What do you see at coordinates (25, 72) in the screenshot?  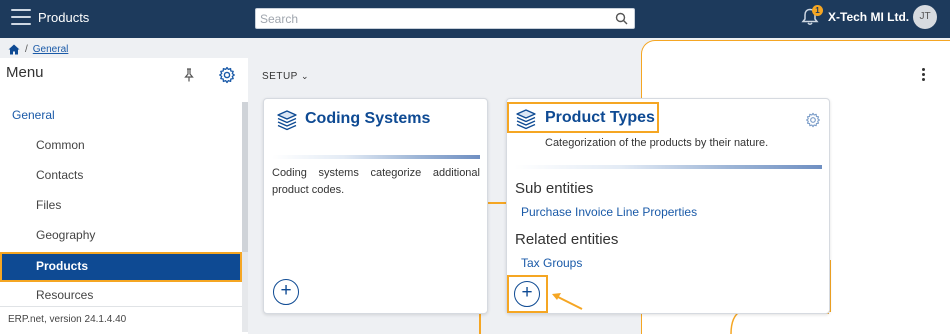 I see `menu-title: Menu` at bounding box center [25, 72].